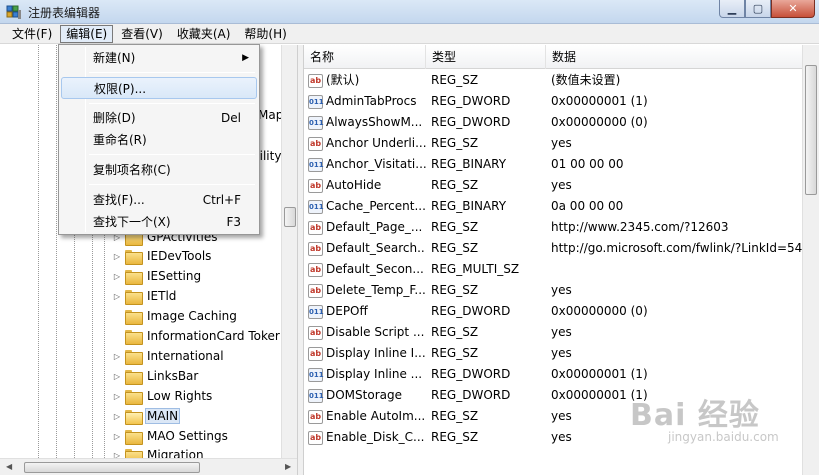 This screenshot has height=475, width=819. Describe the element at coordinates (599, 374) in the screenshot. I see `value-data: 0x00000001 (1)` at that location.